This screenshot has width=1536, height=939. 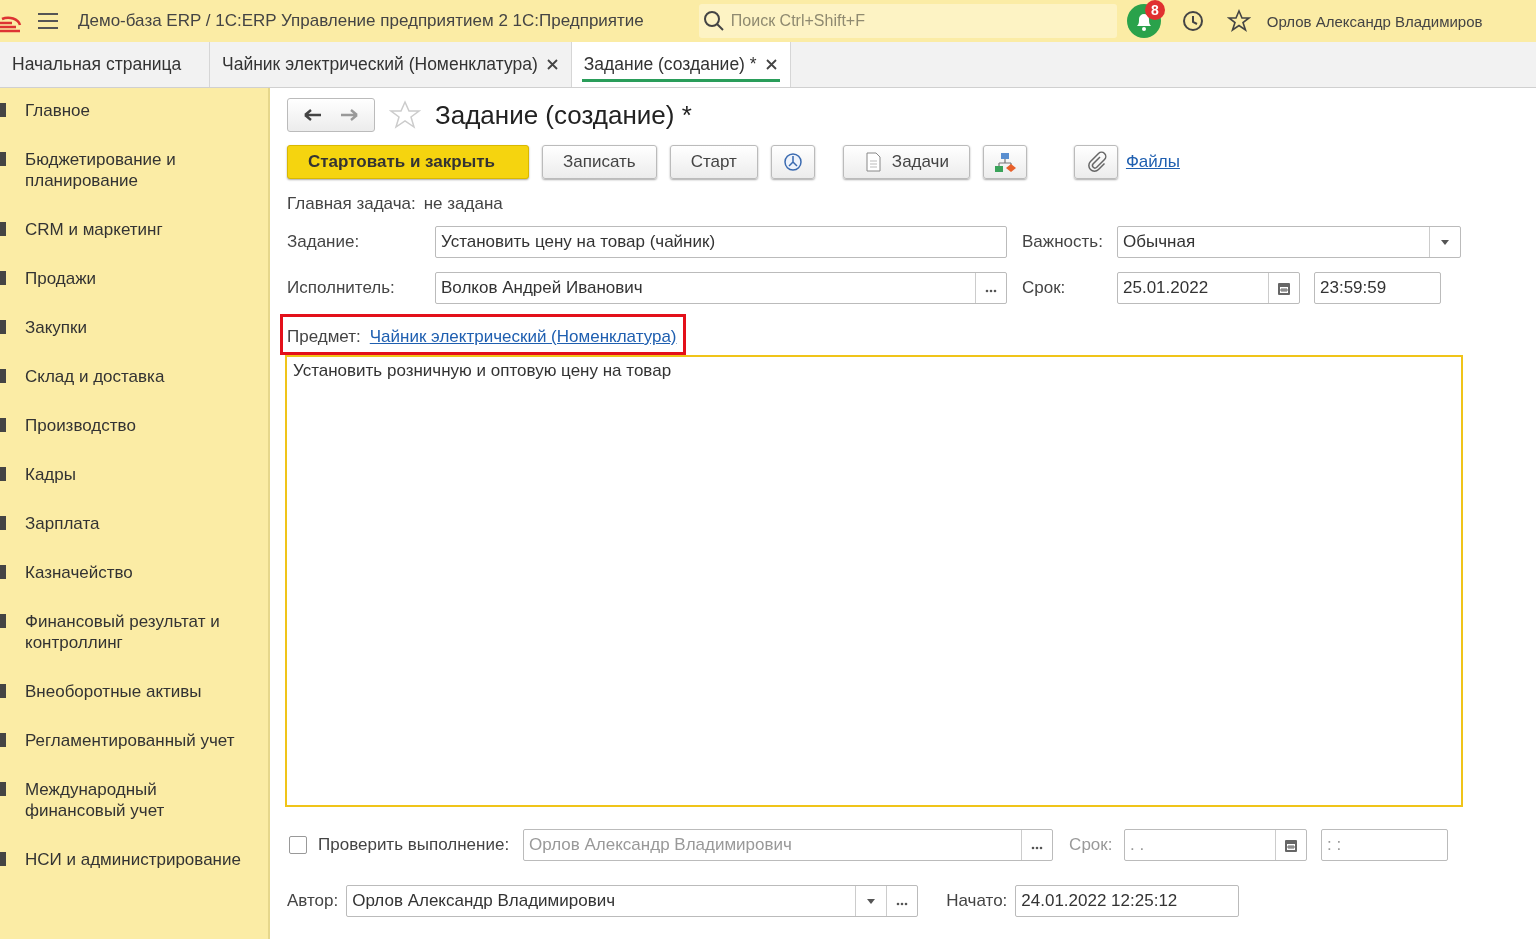 I want to click on menu-icon, so click(x=48, y=21).